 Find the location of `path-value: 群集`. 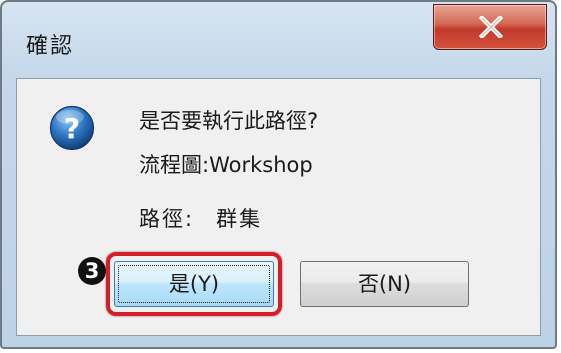

path-value: 群集 is located at coordinates (239, 219).